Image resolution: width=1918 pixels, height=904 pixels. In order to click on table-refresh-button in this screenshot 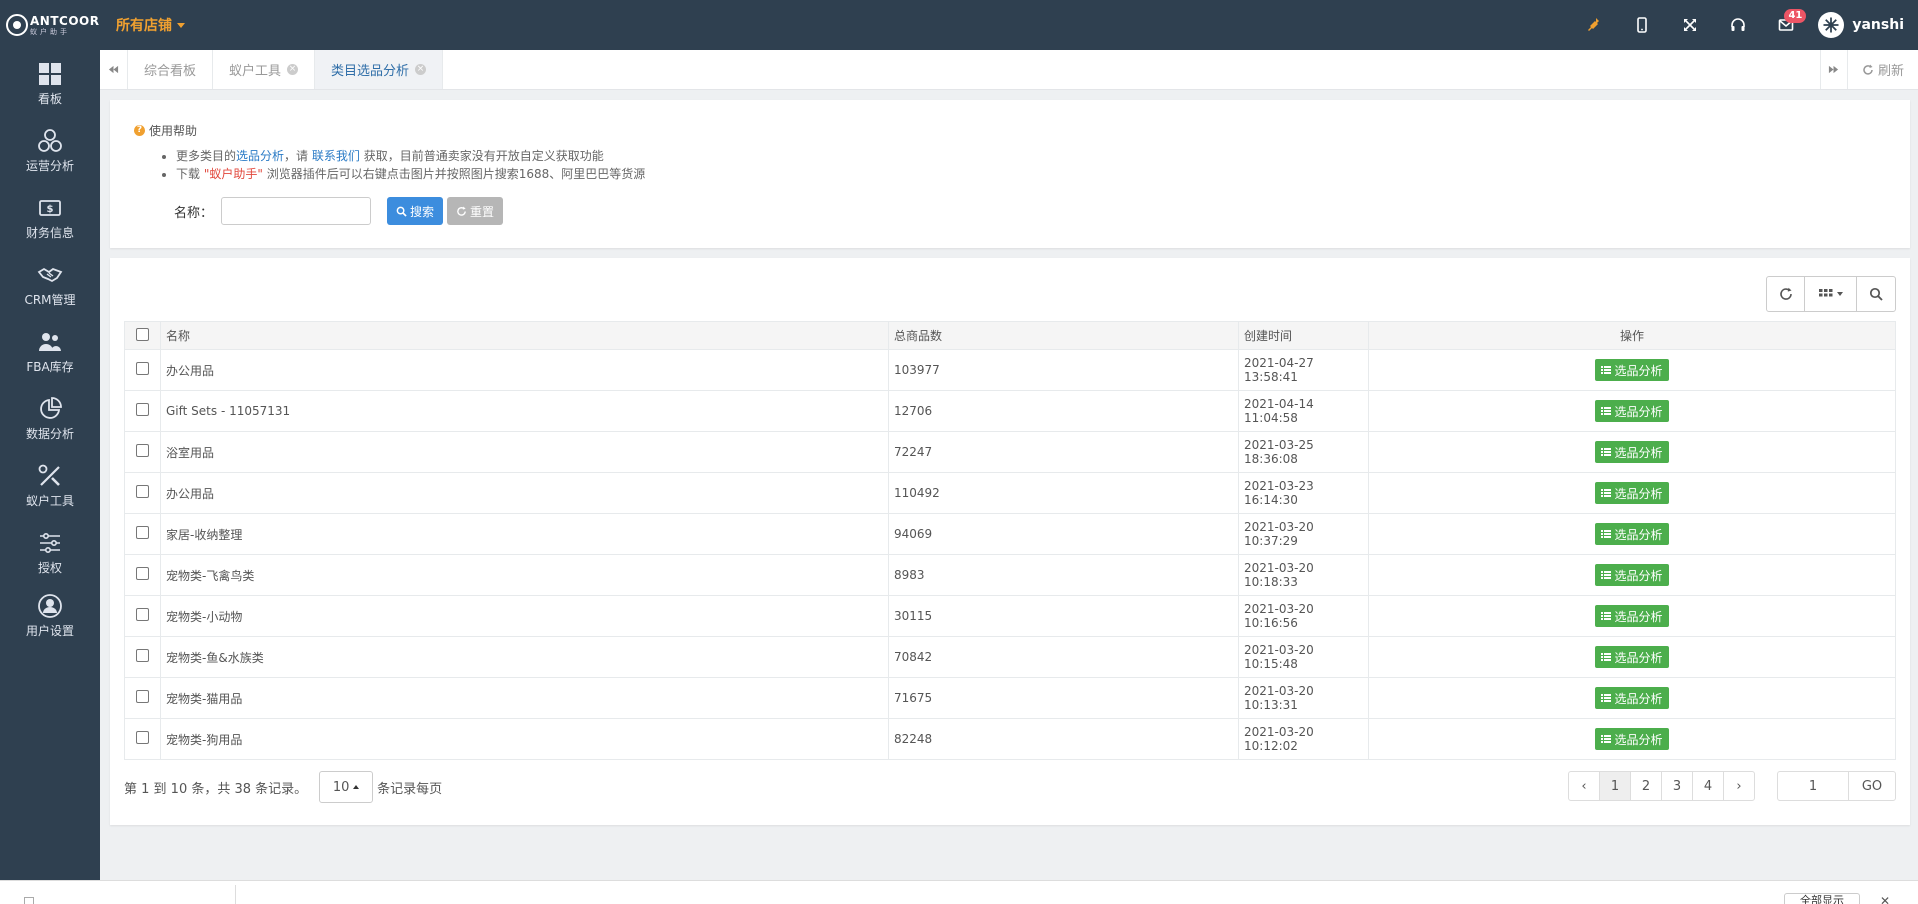, I will do `click(1786, 294)`.